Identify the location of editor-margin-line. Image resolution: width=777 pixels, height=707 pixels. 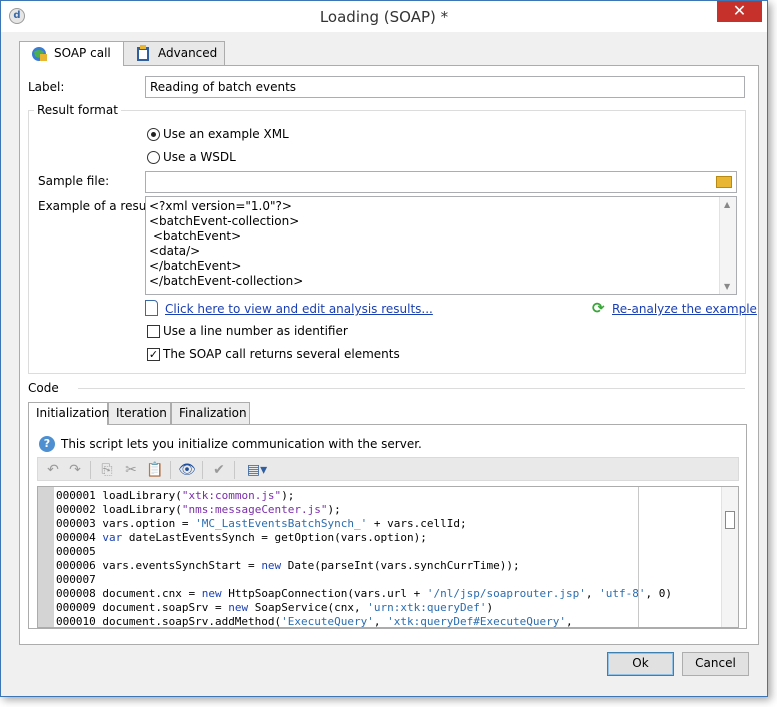
(638, 557).